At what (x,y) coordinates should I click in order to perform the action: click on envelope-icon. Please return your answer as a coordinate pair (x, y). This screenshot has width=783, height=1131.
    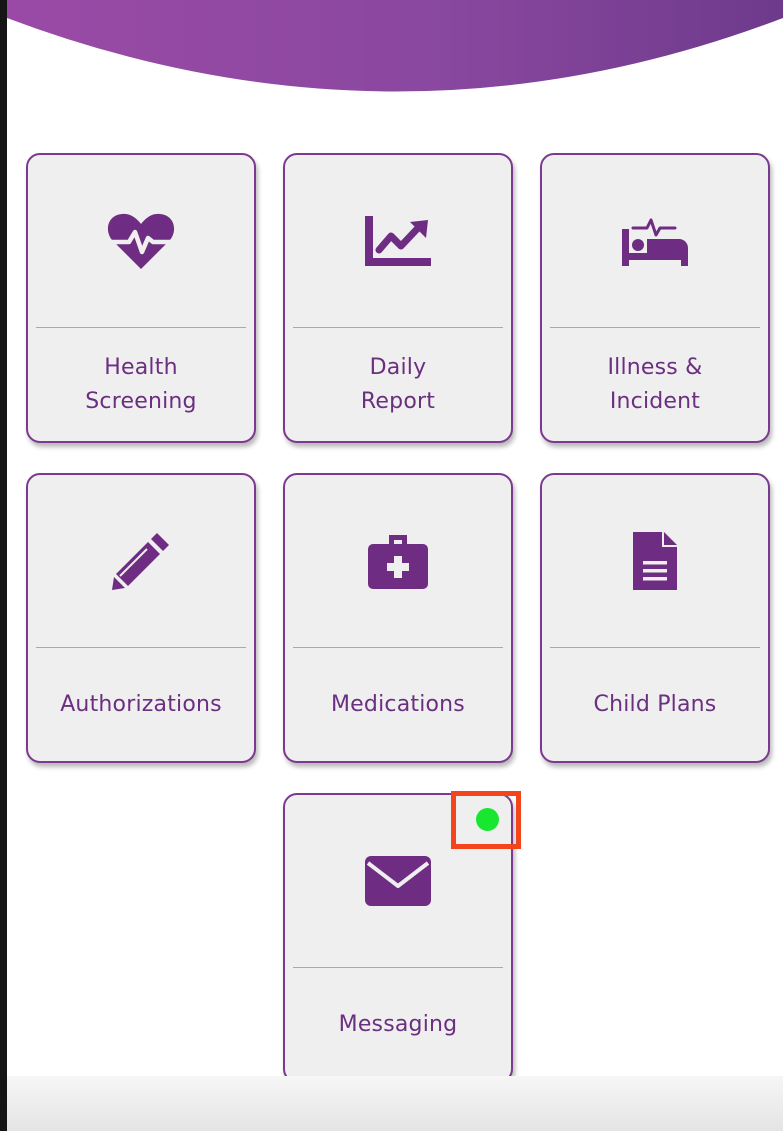
    Looking at the image, I should click on (398, 881).